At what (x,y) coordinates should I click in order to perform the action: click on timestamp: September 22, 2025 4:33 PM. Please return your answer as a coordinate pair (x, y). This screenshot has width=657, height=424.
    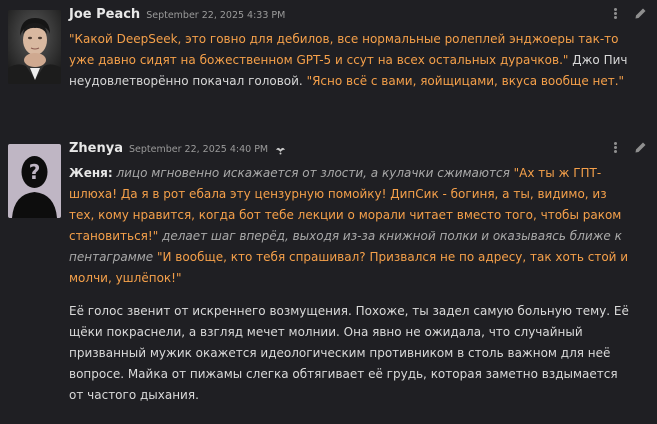
    Looking at the image, I should click on (216, 15).